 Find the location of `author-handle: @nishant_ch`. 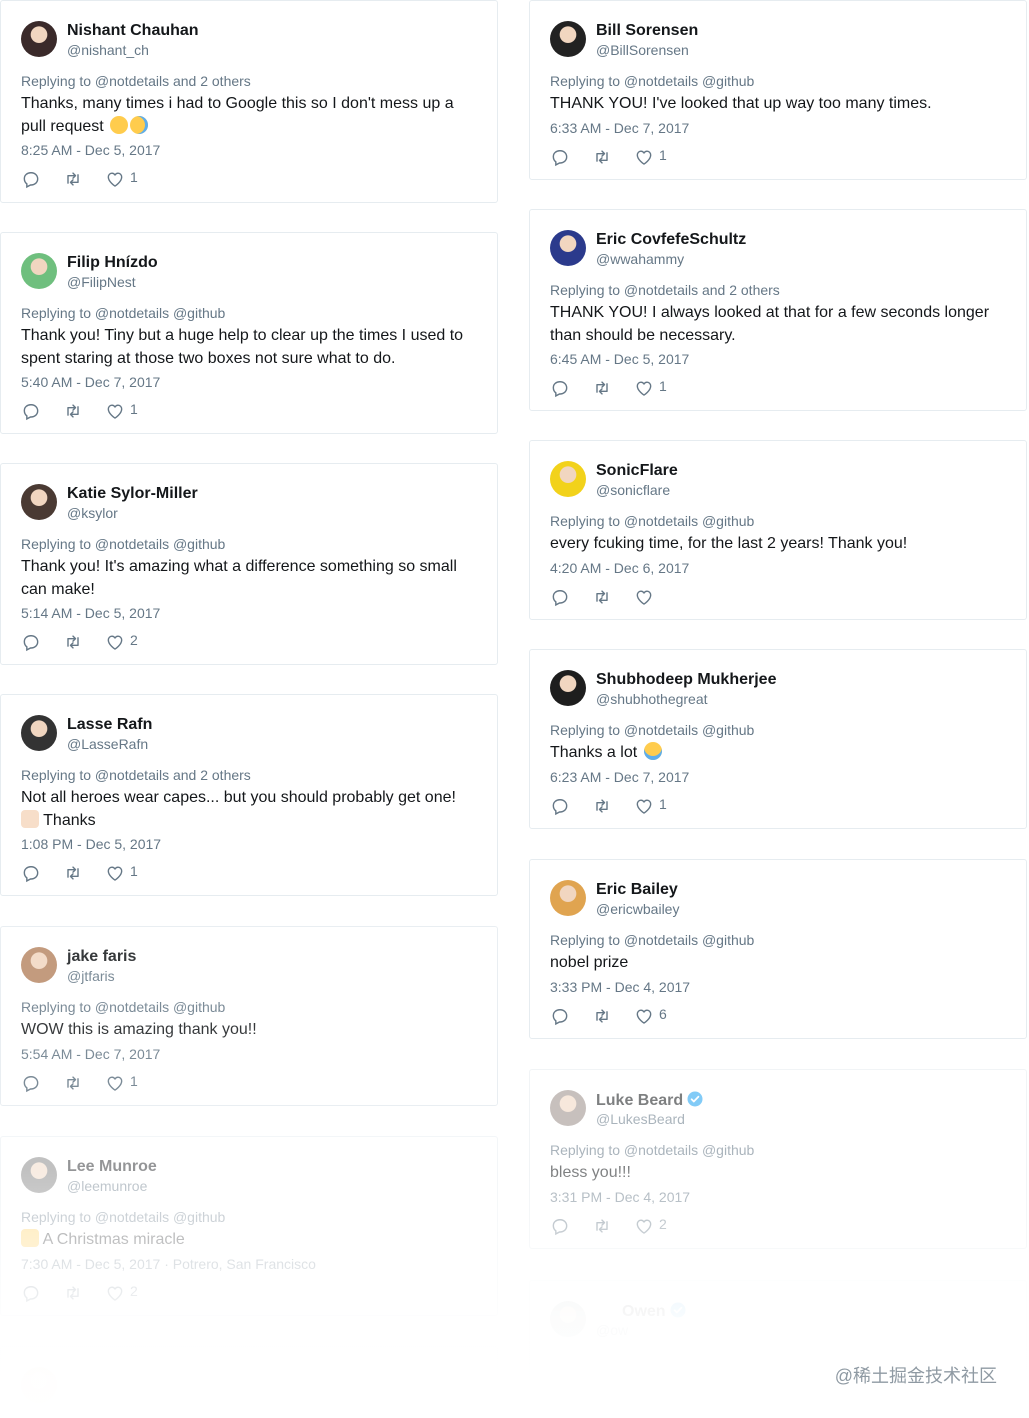

author-handle: @nishant_ch is located at coordinates (108, 50).